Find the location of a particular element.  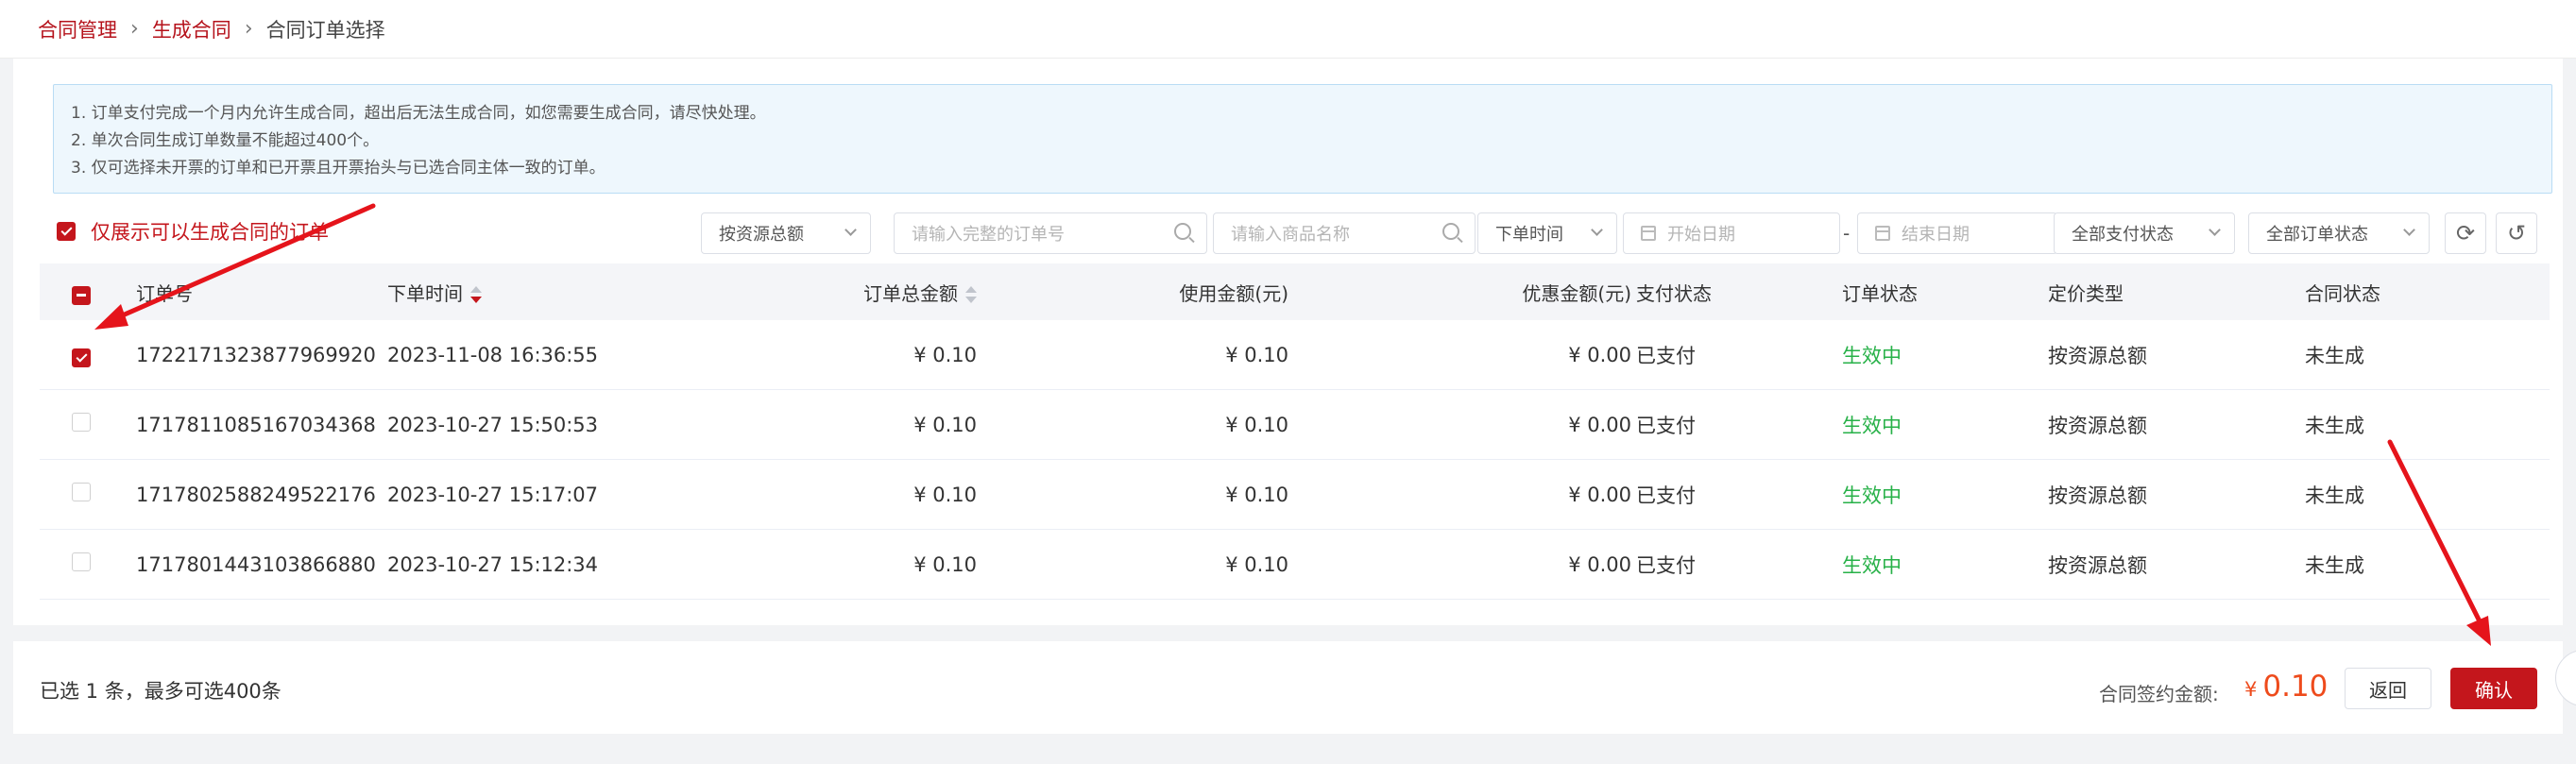

order-status-value: 全部订单状态 is located at coordinates (2317, 235).